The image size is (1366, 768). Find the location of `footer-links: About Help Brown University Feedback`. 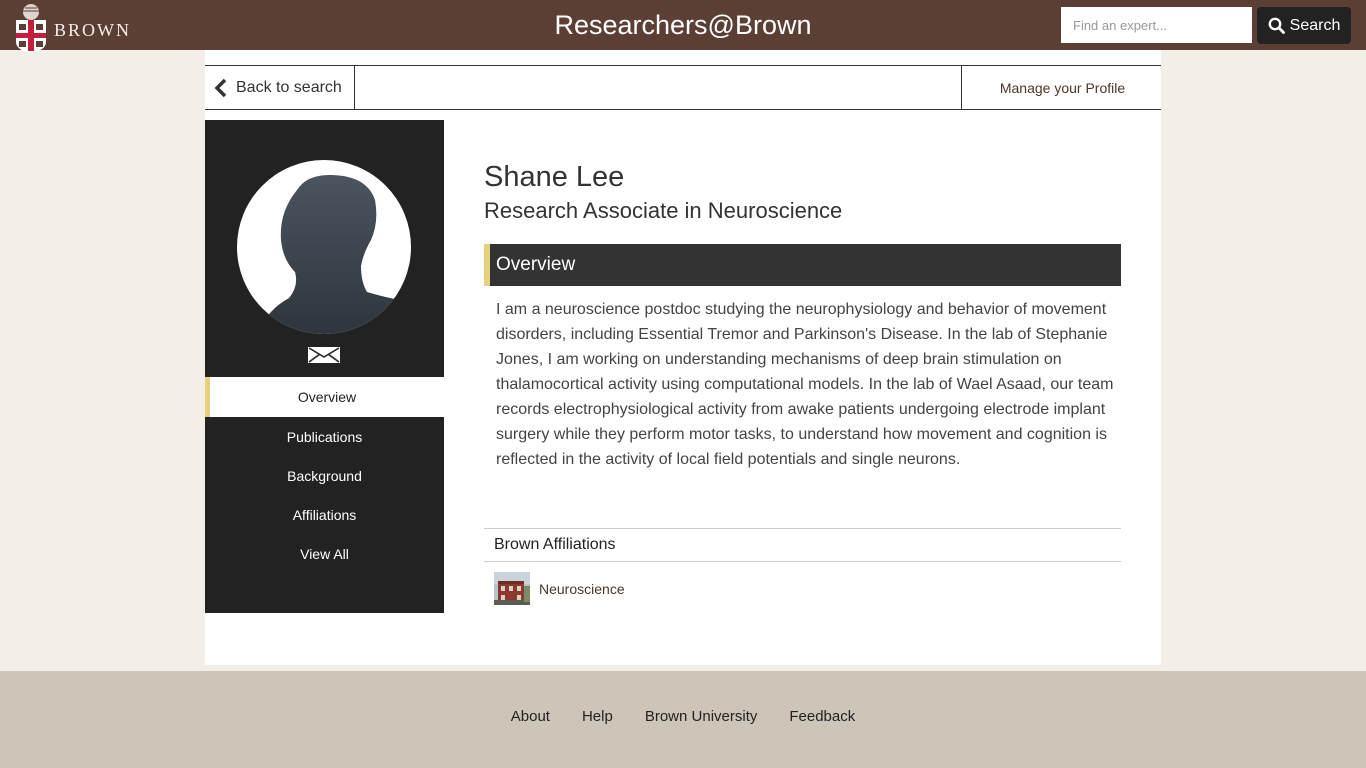

footer-links: About Help Brown University Feedback is located at coordinates (683, 716).